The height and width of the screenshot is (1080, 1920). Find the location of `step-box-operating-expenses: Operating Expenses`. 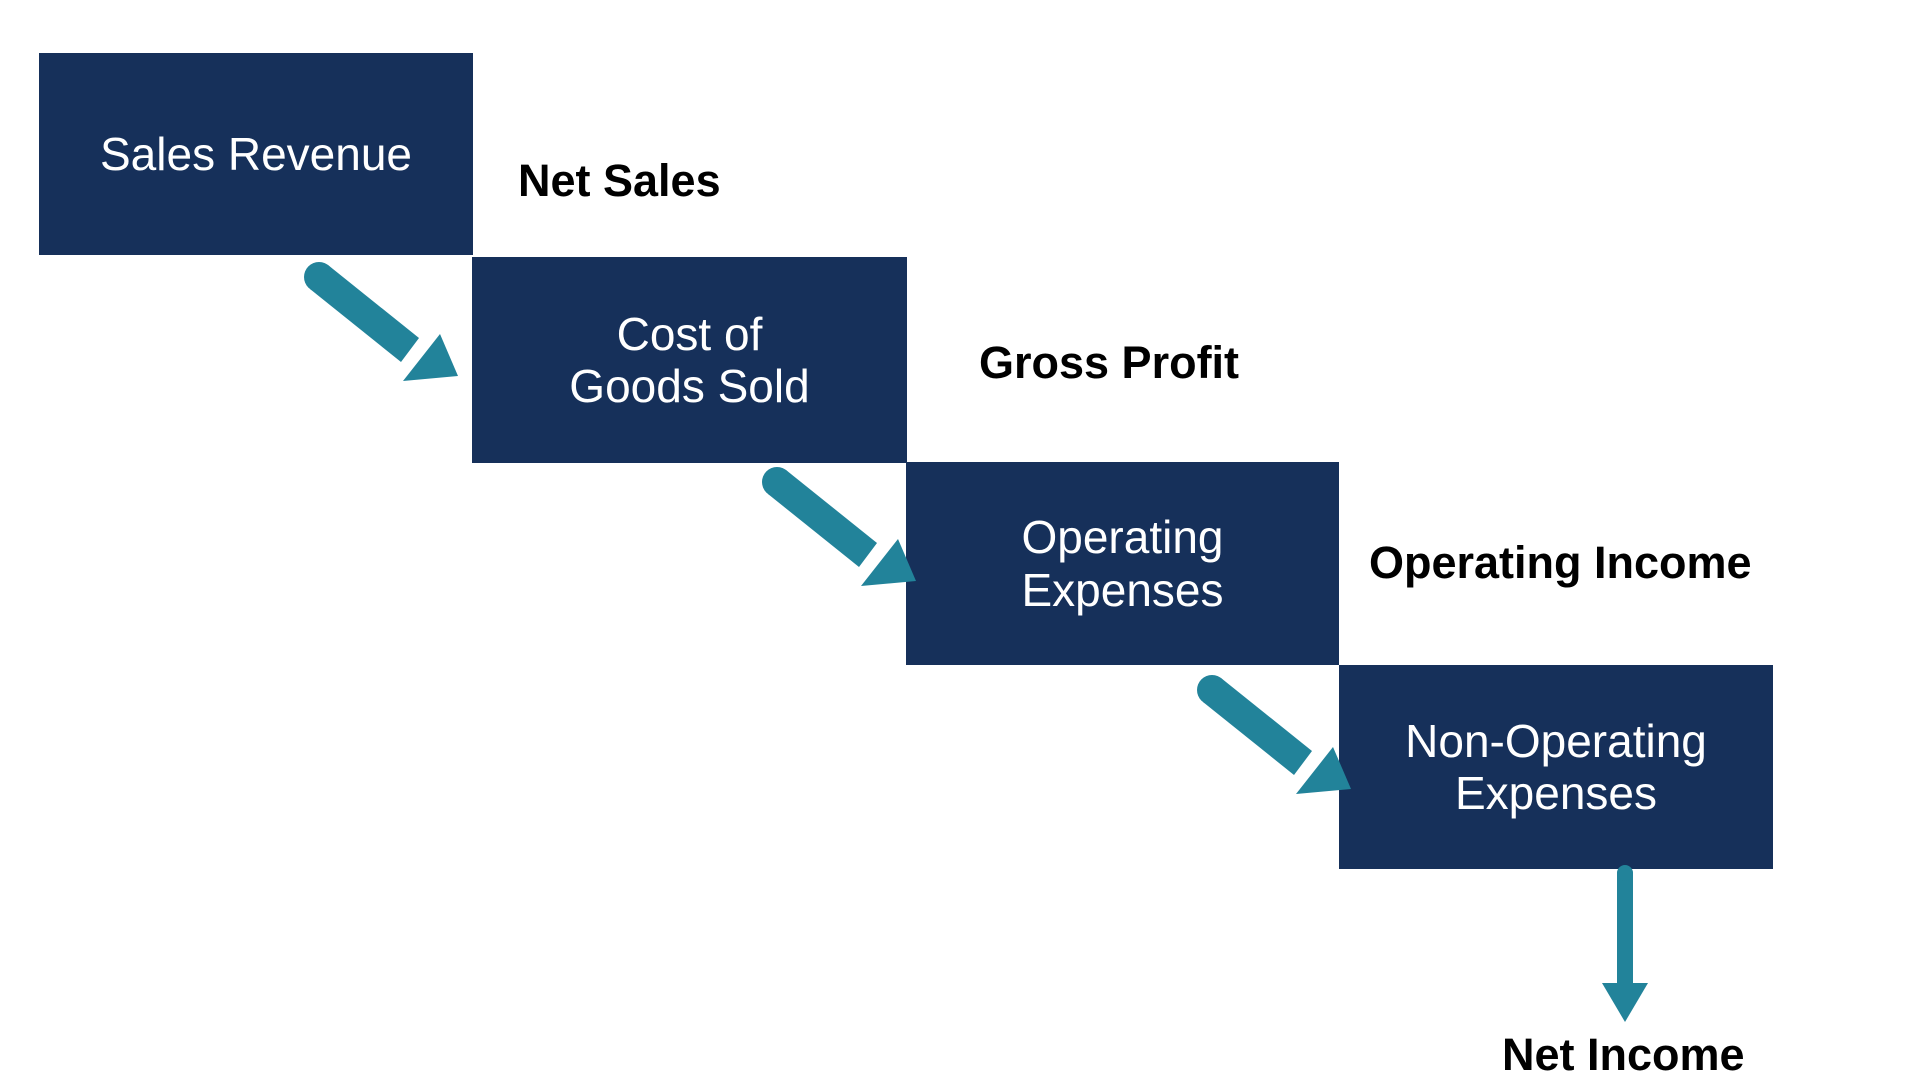

step-box-operating-expenses: Operating Expenses is located at coordinates (1122, 563).